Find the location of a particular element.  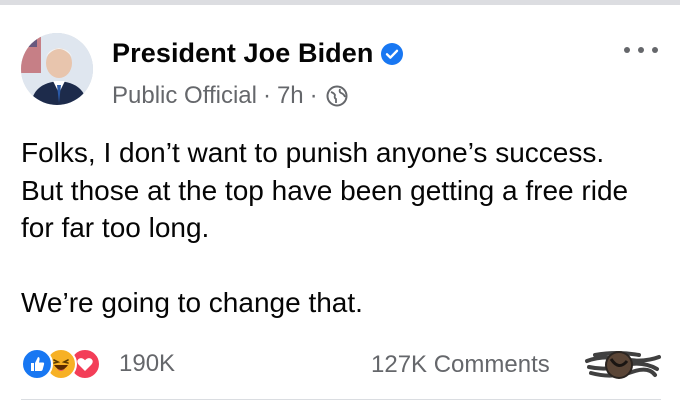

author-name: President Joe Biden is located at coordinates (242, 53).